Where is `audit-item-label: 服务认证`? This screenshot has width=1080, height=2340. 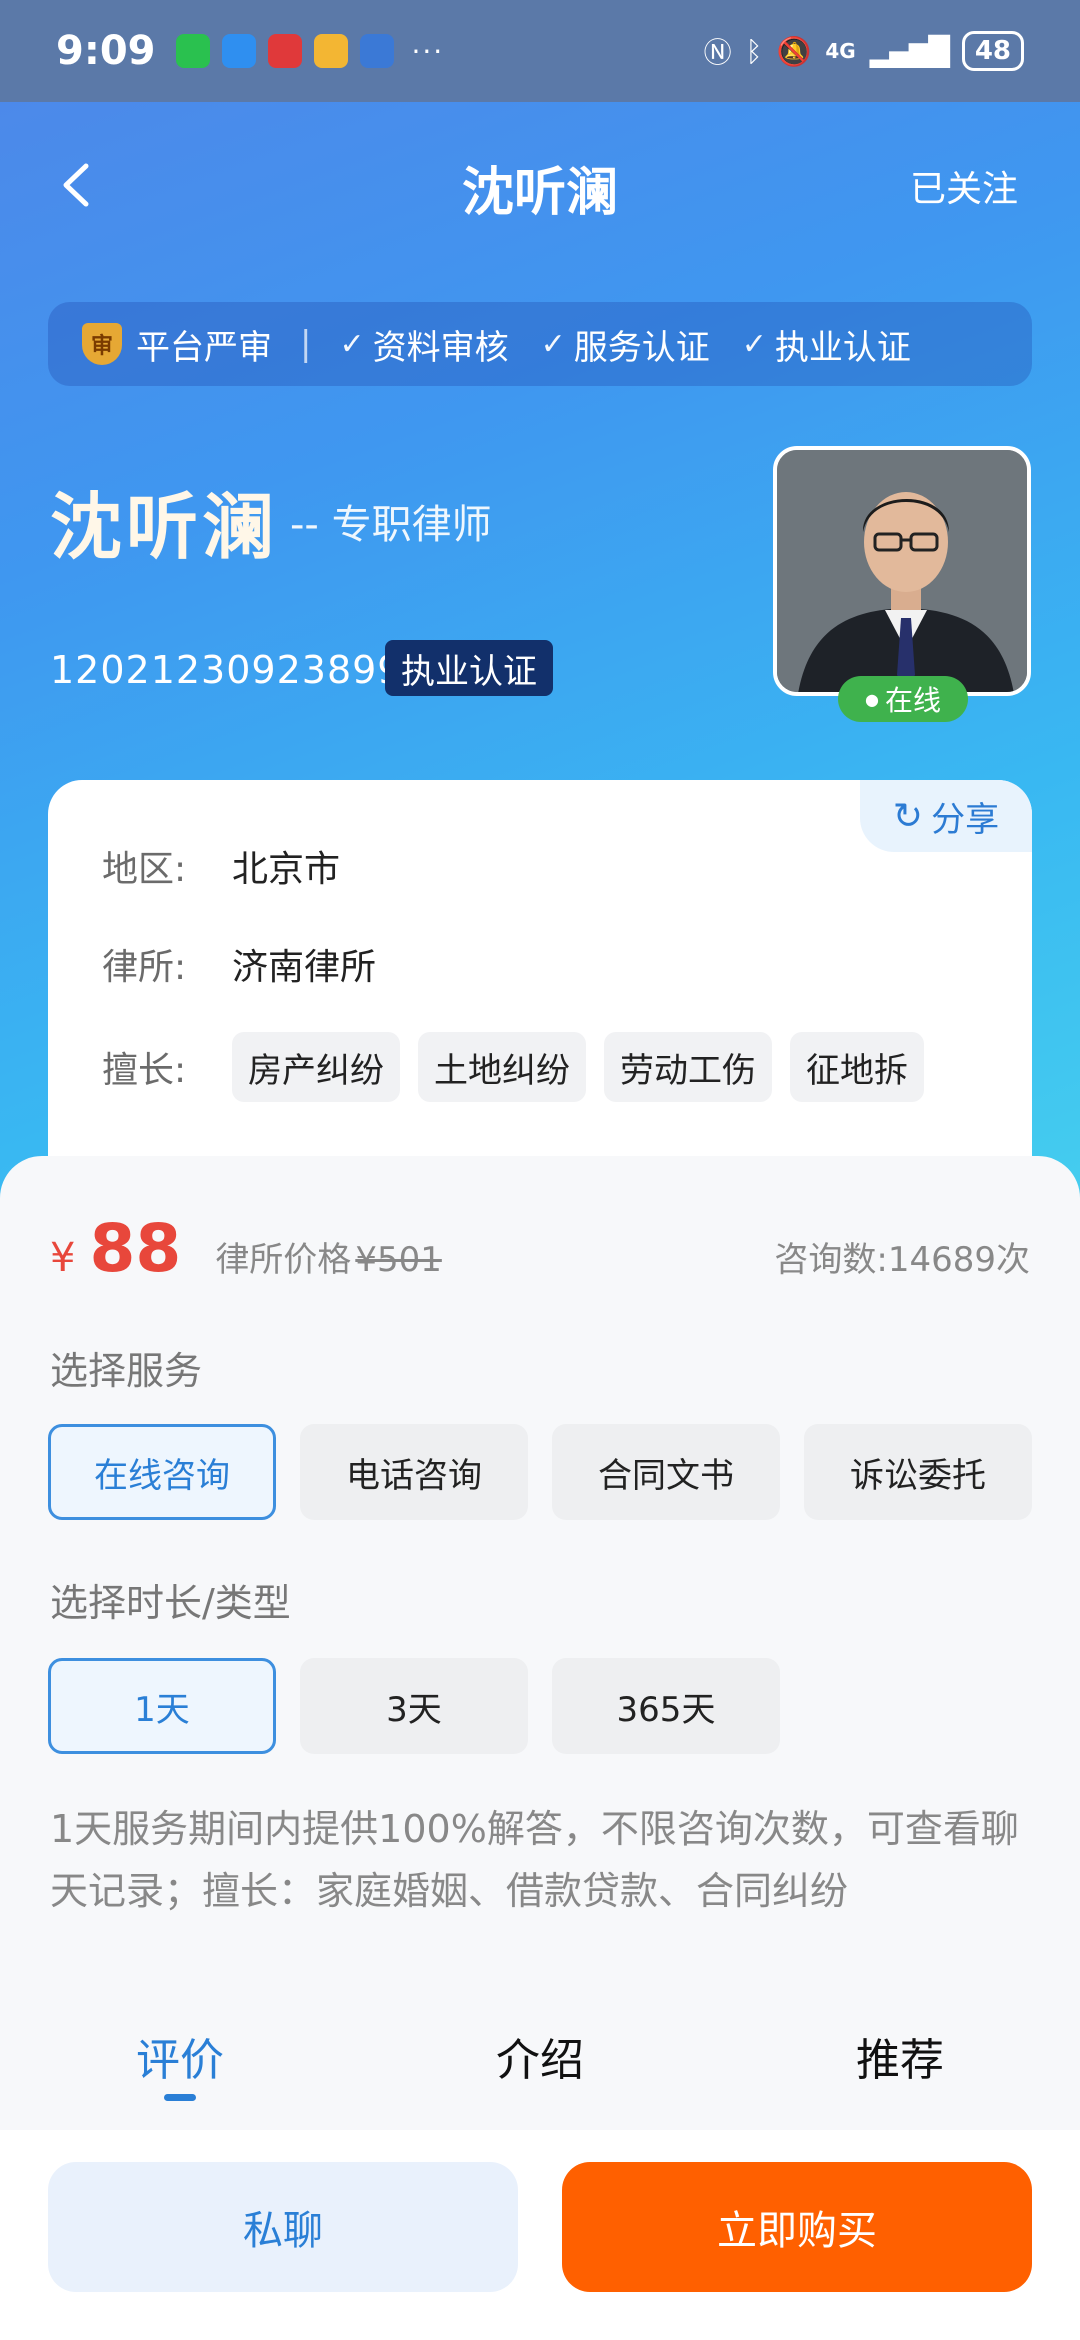
audit-item-label: 服务认证 is located at coordinates (641, 347).